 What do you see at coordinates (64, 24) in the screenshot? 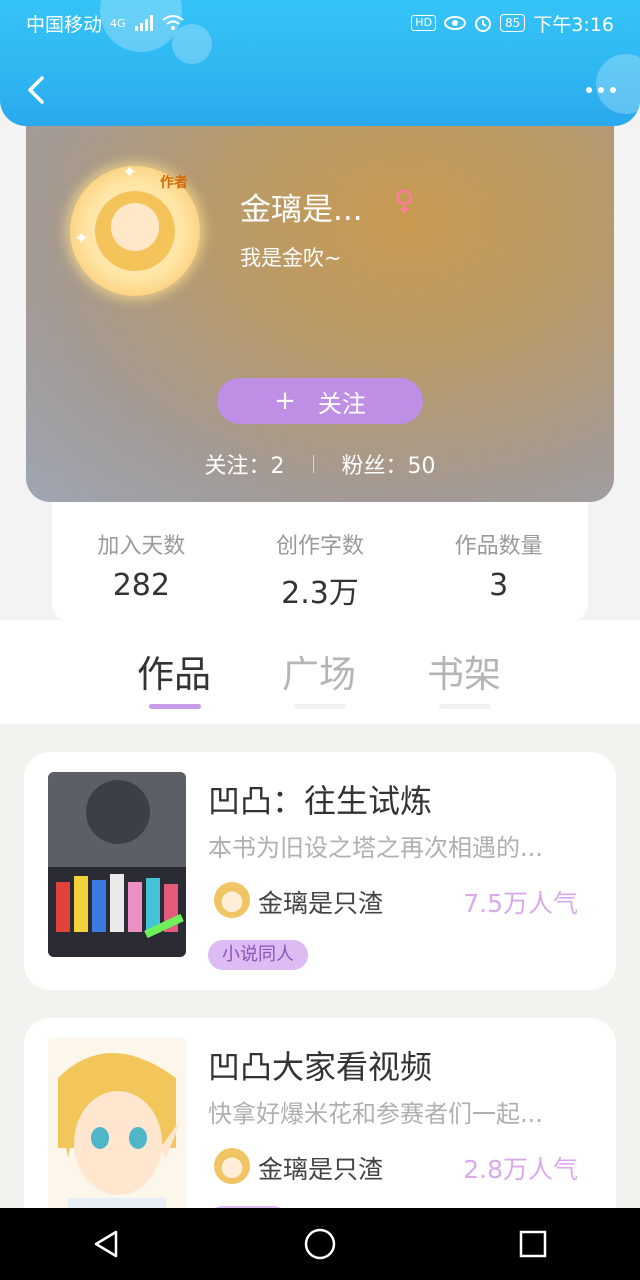
I see `carrier-label: 中国移动` at bounding box center [64, 24].